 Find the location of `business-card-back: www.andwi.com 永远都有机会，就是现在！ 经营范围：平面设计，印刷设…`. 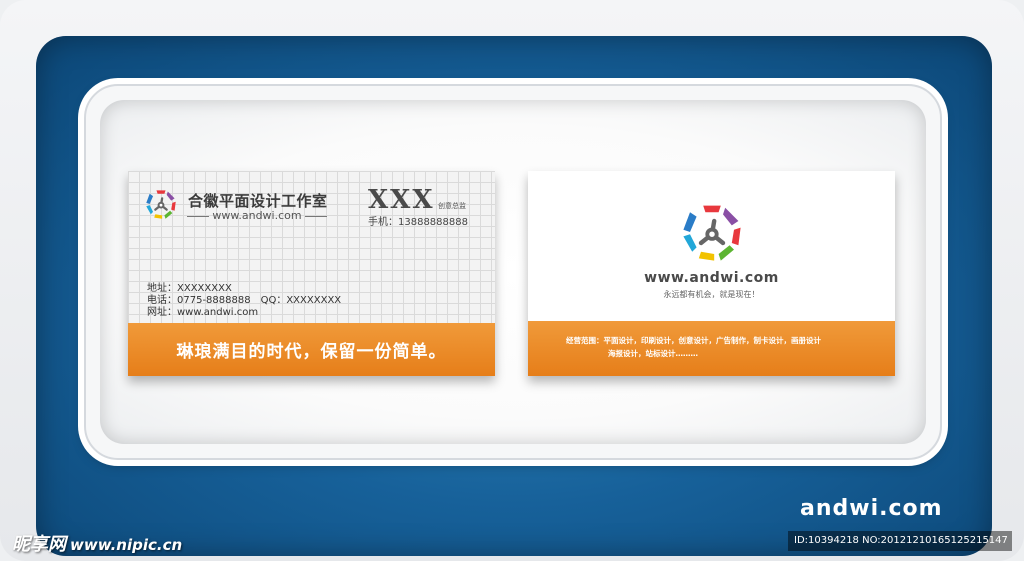

business-card-back: www.andwi.com 永远都有机会，就是现在！ 经营范围：平面设计，印刷设… is located at coordinates (711, 273).